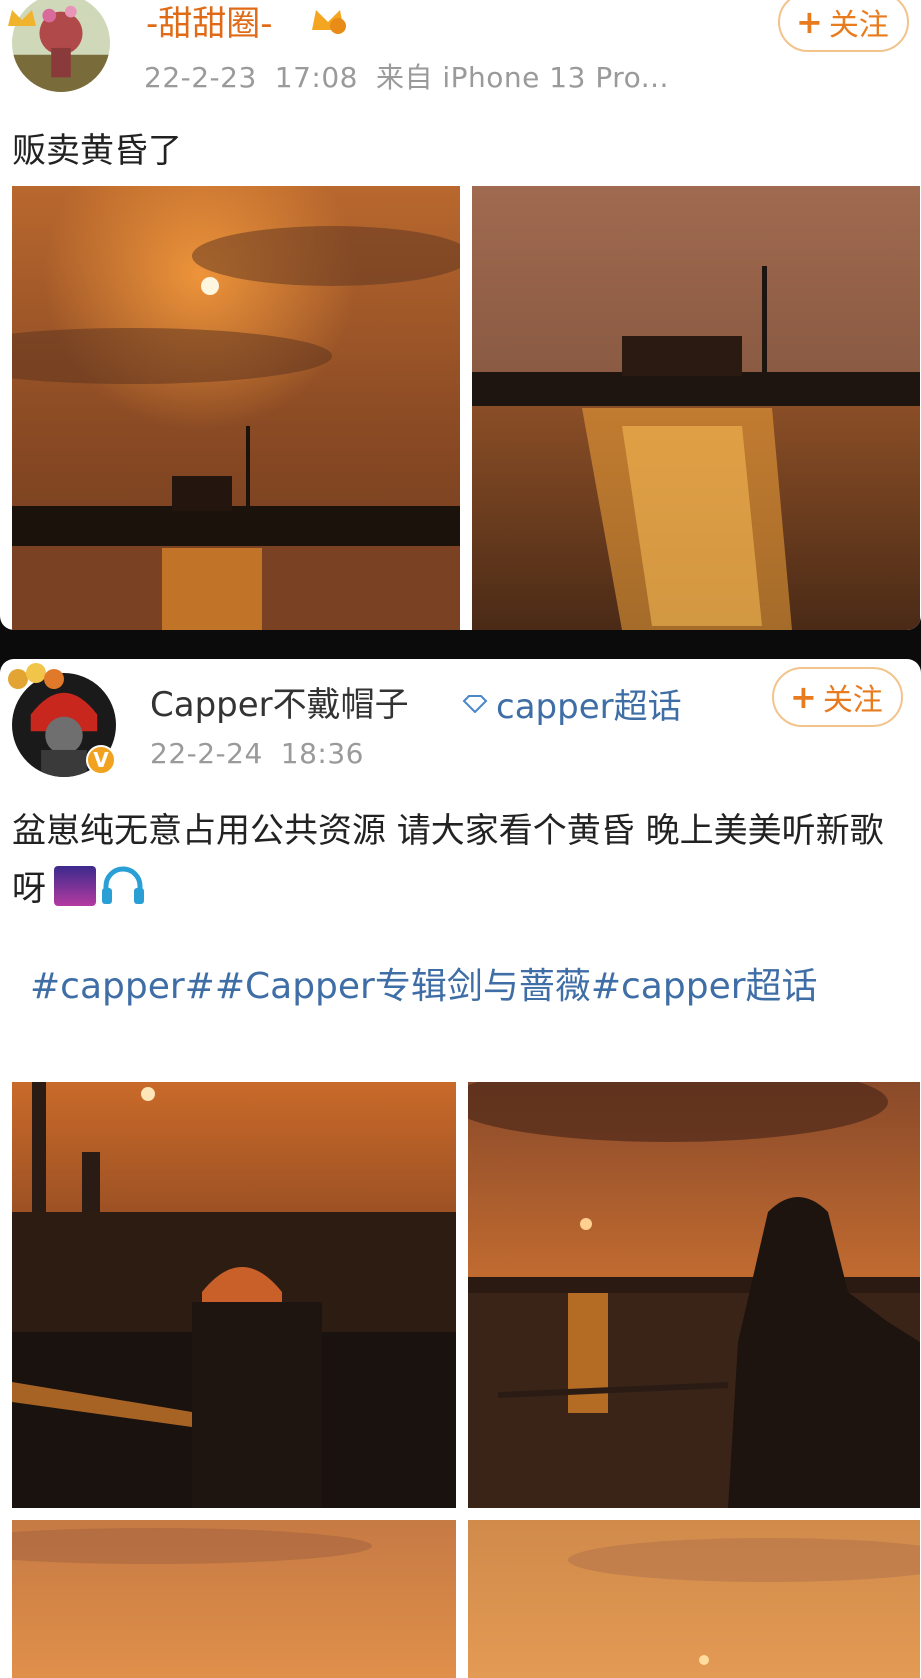  I want to click on headdress-icon, so click(36, 679).